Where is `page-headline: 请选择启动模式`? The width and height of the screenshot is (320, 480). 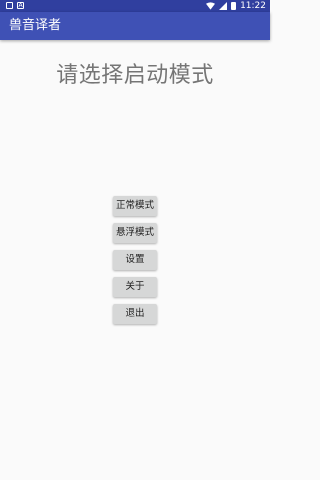 page-headline: 请选择启动模式 is located at coordinates (135, 75).